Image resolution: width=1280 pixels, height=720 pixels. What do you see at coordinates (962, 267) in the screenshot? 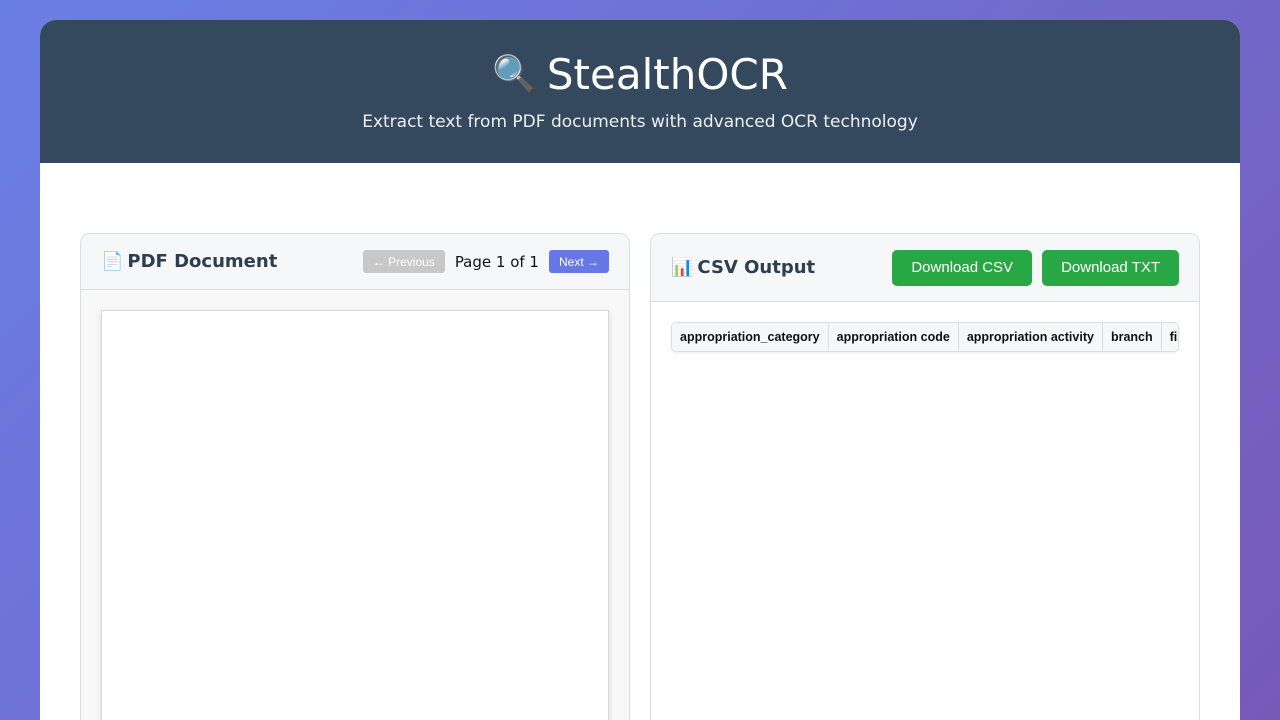
I see `download-csv-button: Download CSV` at bounding box center [962, 267].